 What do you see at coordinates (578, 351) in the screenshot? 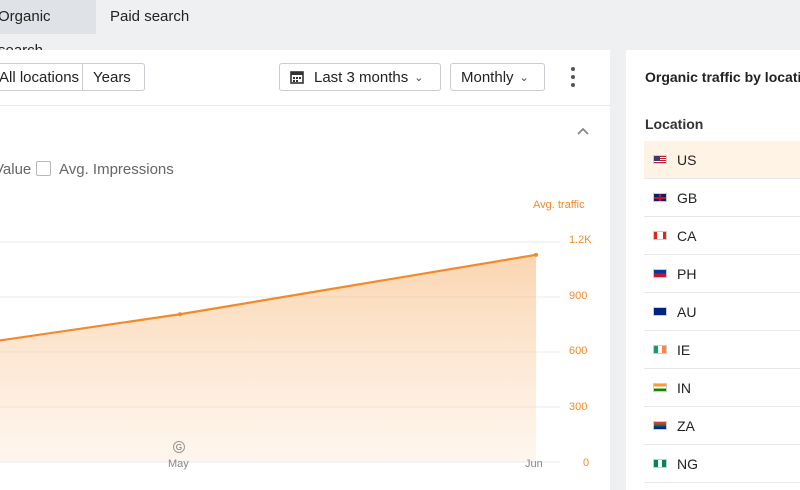
I see `ytick-label: 600` at bounding box center [578, 351].